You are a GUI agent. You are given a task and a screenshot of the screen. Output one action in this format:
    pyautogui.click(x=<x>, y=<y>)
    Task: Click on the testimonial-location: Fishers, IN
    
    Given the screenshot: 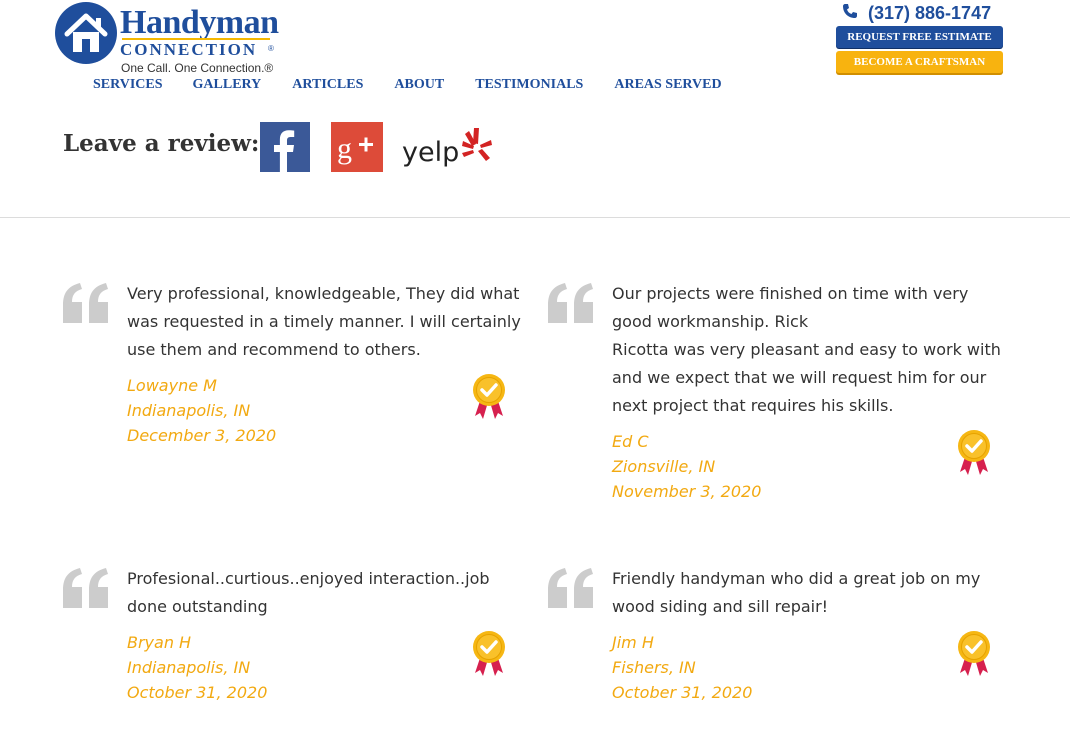 What is the action you would take?
    pyautogui.click(x=654, y=667)
    